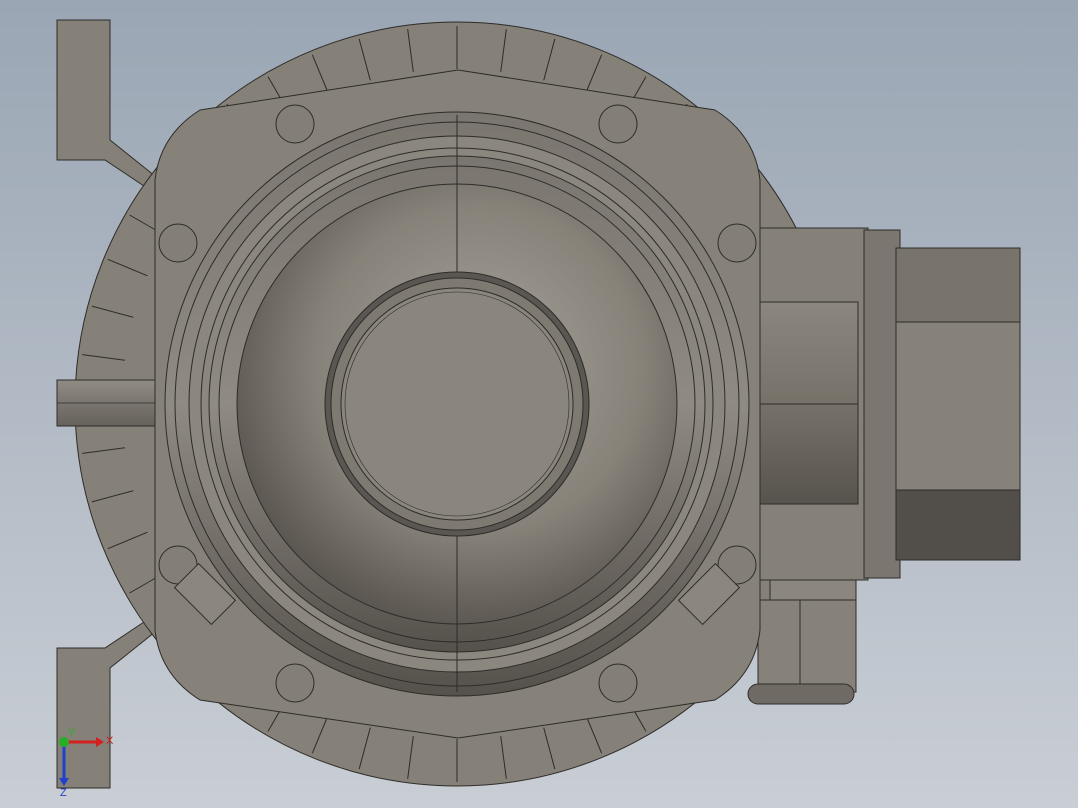  What do you see at coordinates (110, 741) in the screenshot?
I see `x-axis-label: X` at bounding box center [110, 741].